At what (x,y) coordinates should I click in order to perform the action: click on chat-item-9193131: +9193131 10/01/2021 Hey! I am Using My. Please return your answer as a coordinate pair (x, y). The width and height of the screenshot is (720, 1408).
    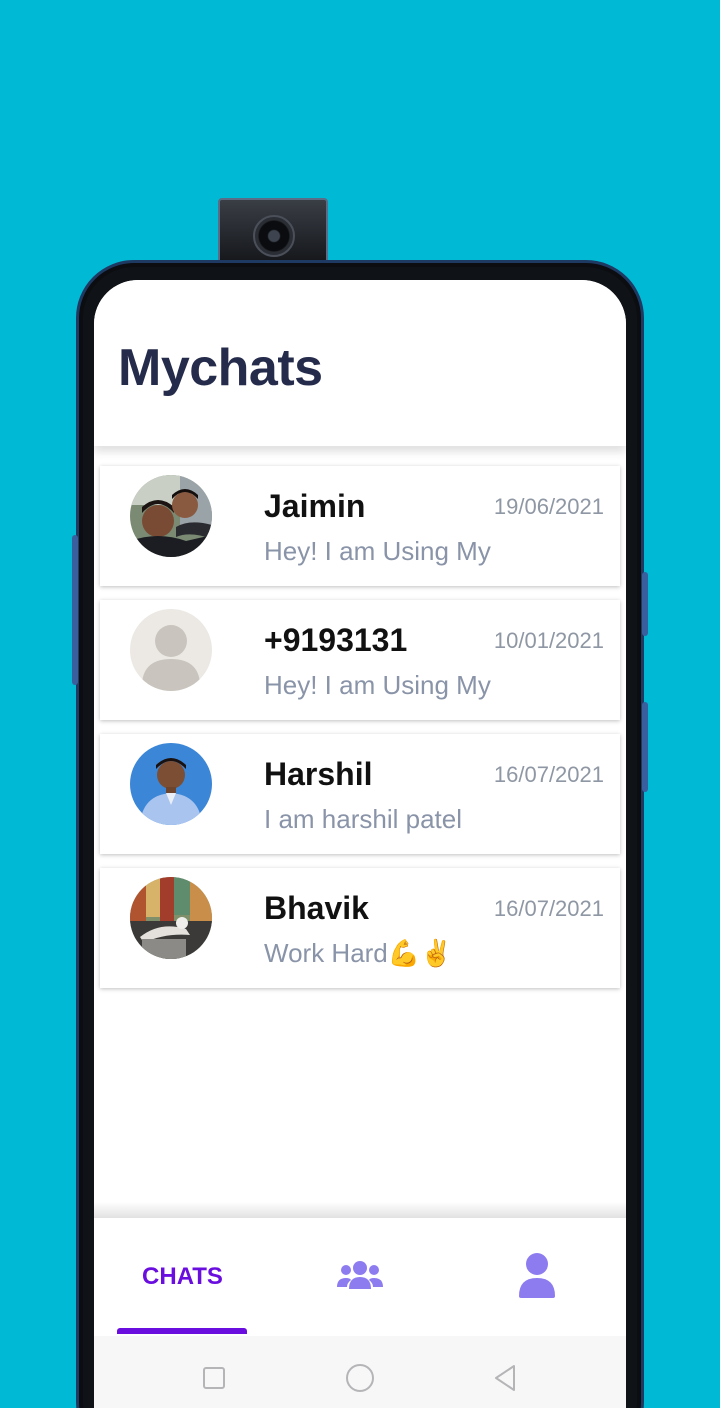
    Looking at the image, I should click on (360, 660).